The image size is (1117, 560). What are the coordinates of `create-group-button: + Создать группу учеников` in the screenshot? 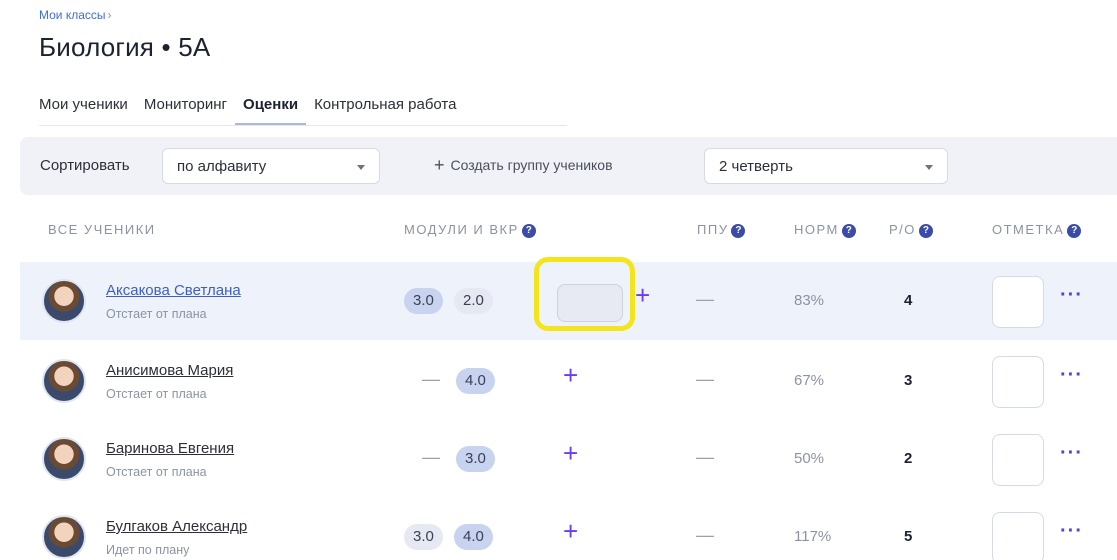 It's located at (523, 165).